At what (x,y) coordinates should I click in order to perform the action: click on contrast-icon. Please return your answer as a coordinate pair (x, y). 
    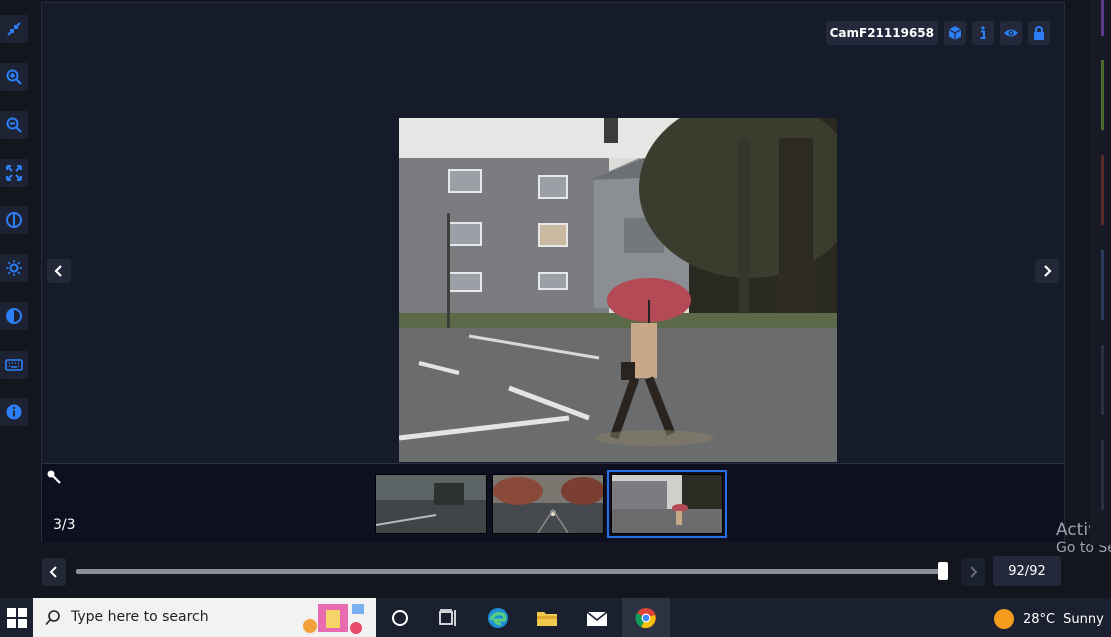
    Looking at the image, I should click on (14, 316).